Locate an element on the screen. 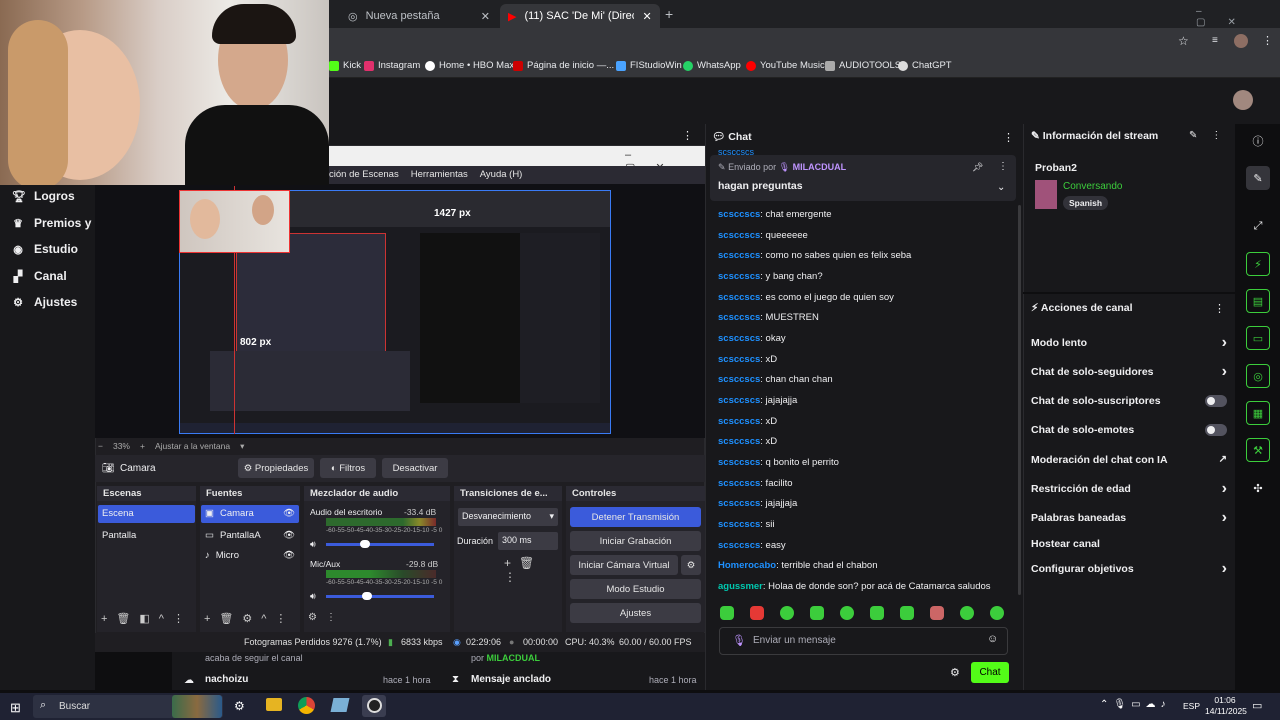  chat-message: scsccscs: es como el juego de quien soy is located at coordinates (806, 297).